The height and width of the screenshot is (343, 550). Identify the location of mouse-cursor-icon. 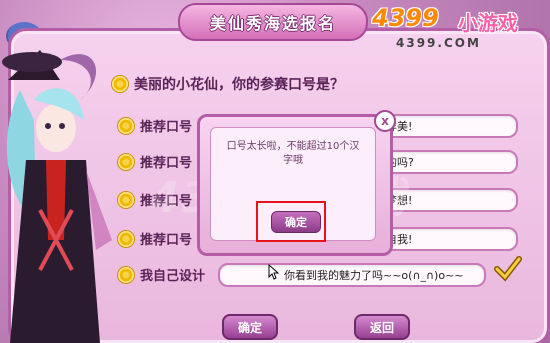
(274, 272).